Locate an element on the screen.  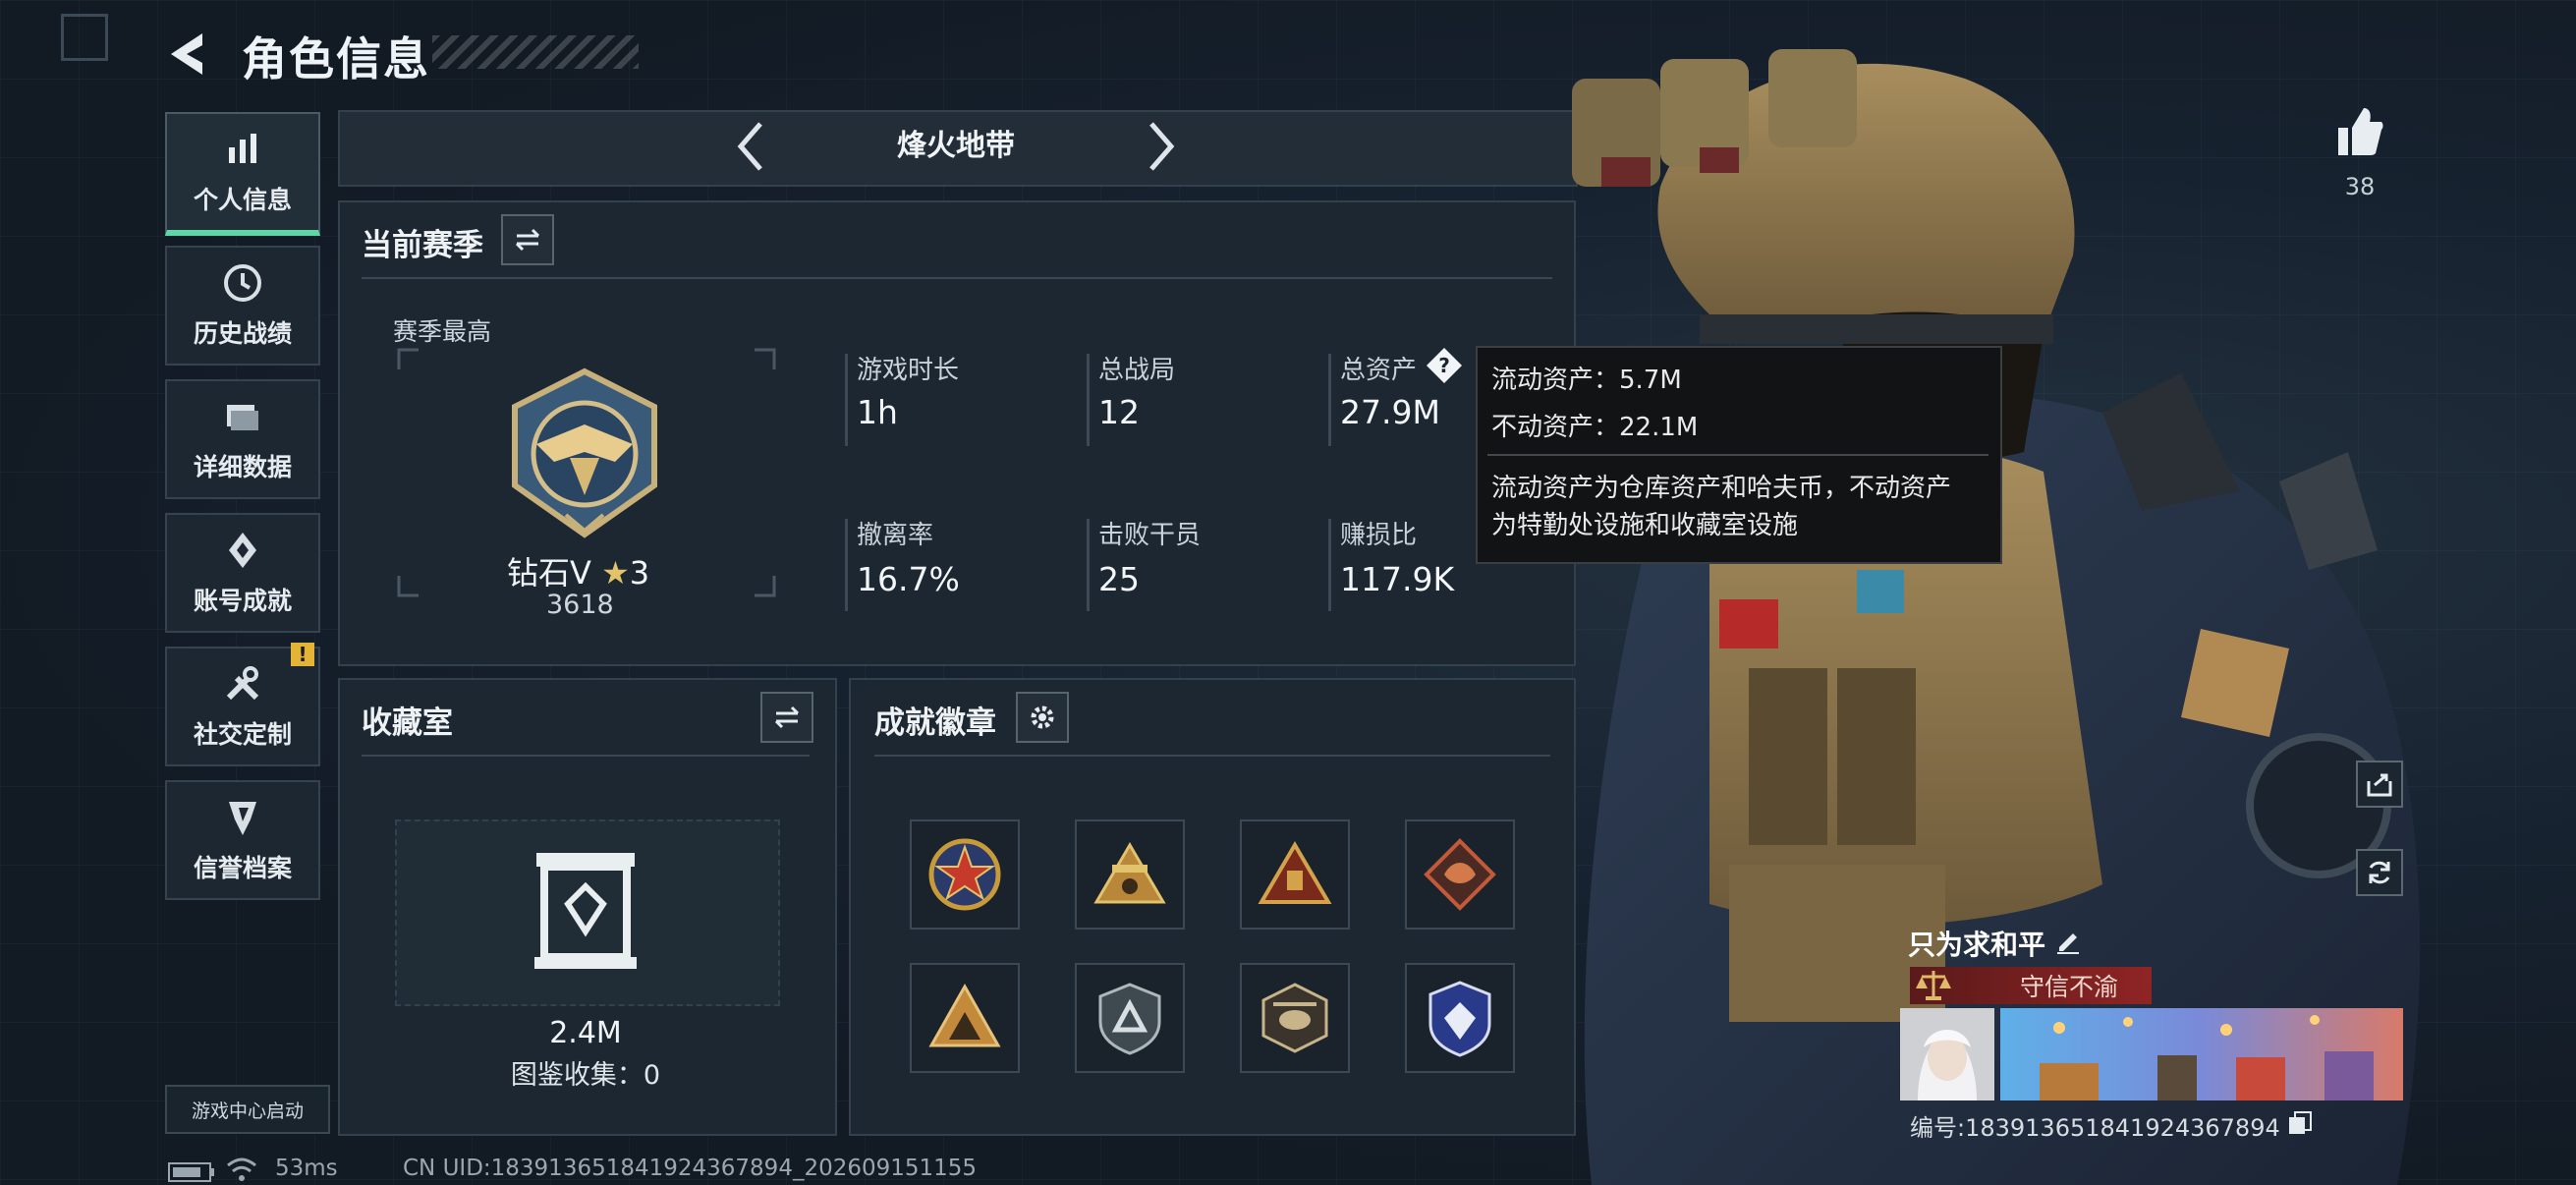
stat-matches-value: 12 is located at coordinates (1119, 412).